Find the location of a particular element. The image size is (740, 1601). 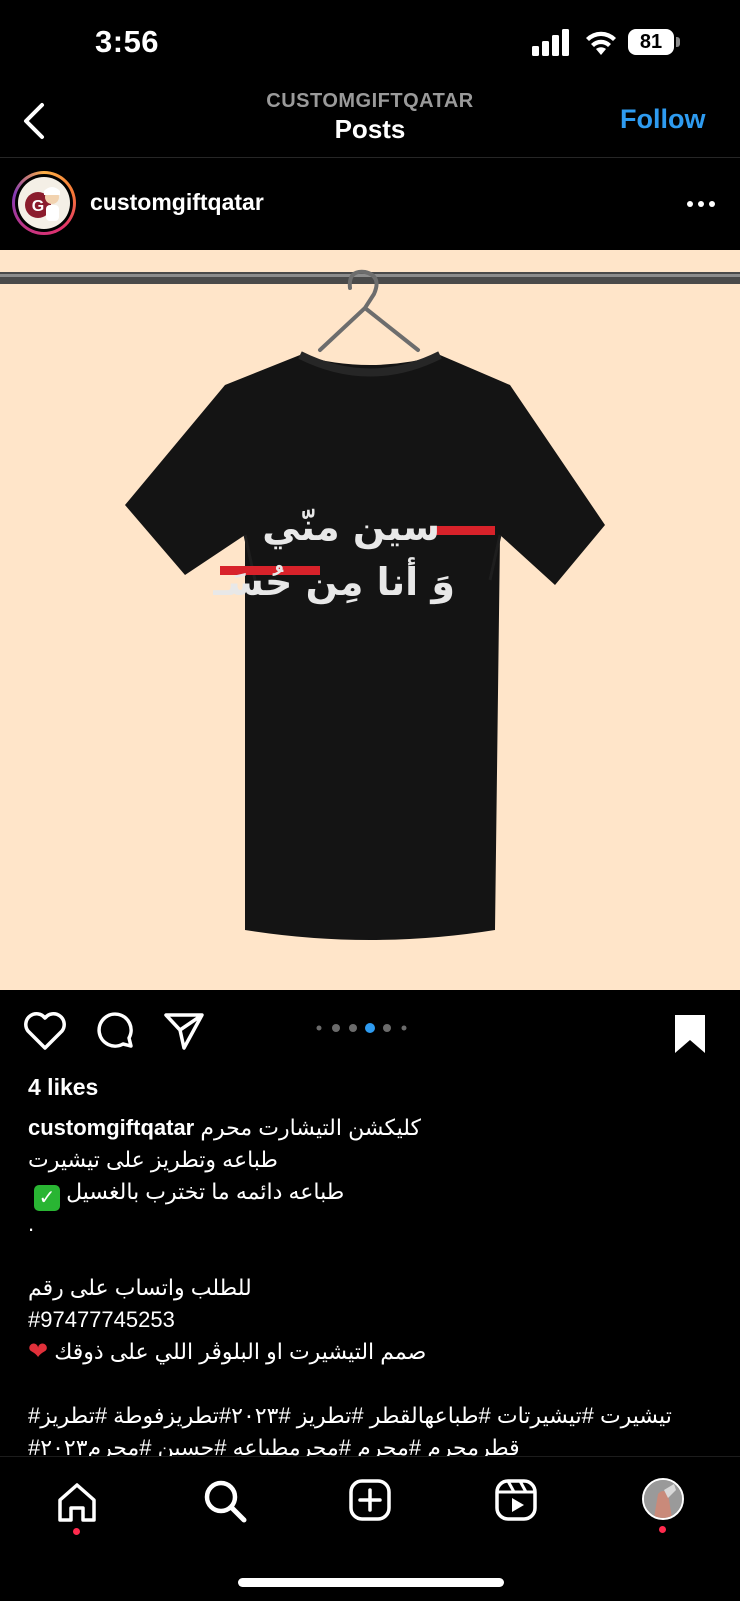

battery-level: 81 is located at coordinates (651, 42).